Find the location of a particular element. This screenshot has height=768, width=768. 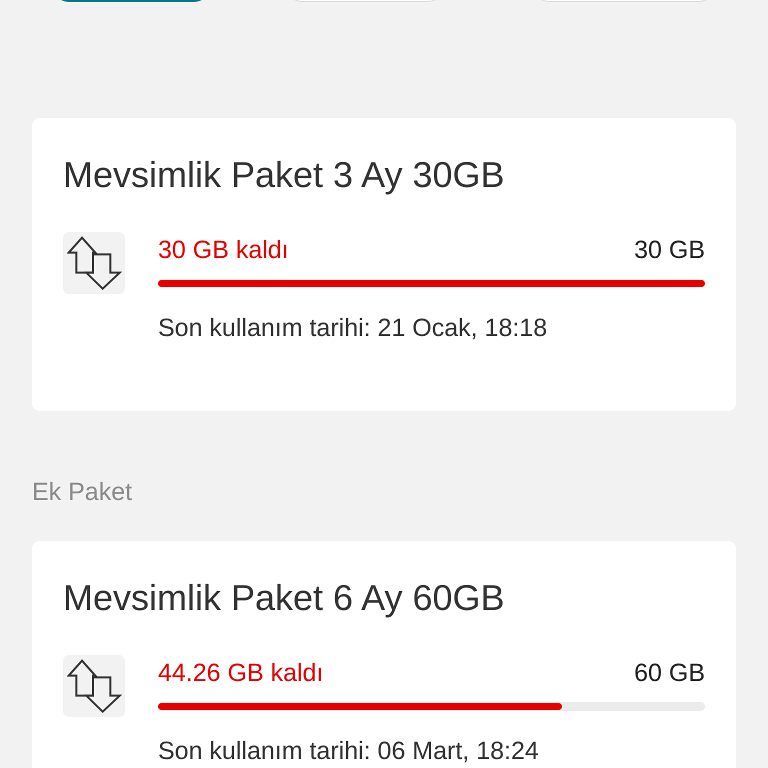

section-label: Ek Paket is located at coordinates (82, 492).